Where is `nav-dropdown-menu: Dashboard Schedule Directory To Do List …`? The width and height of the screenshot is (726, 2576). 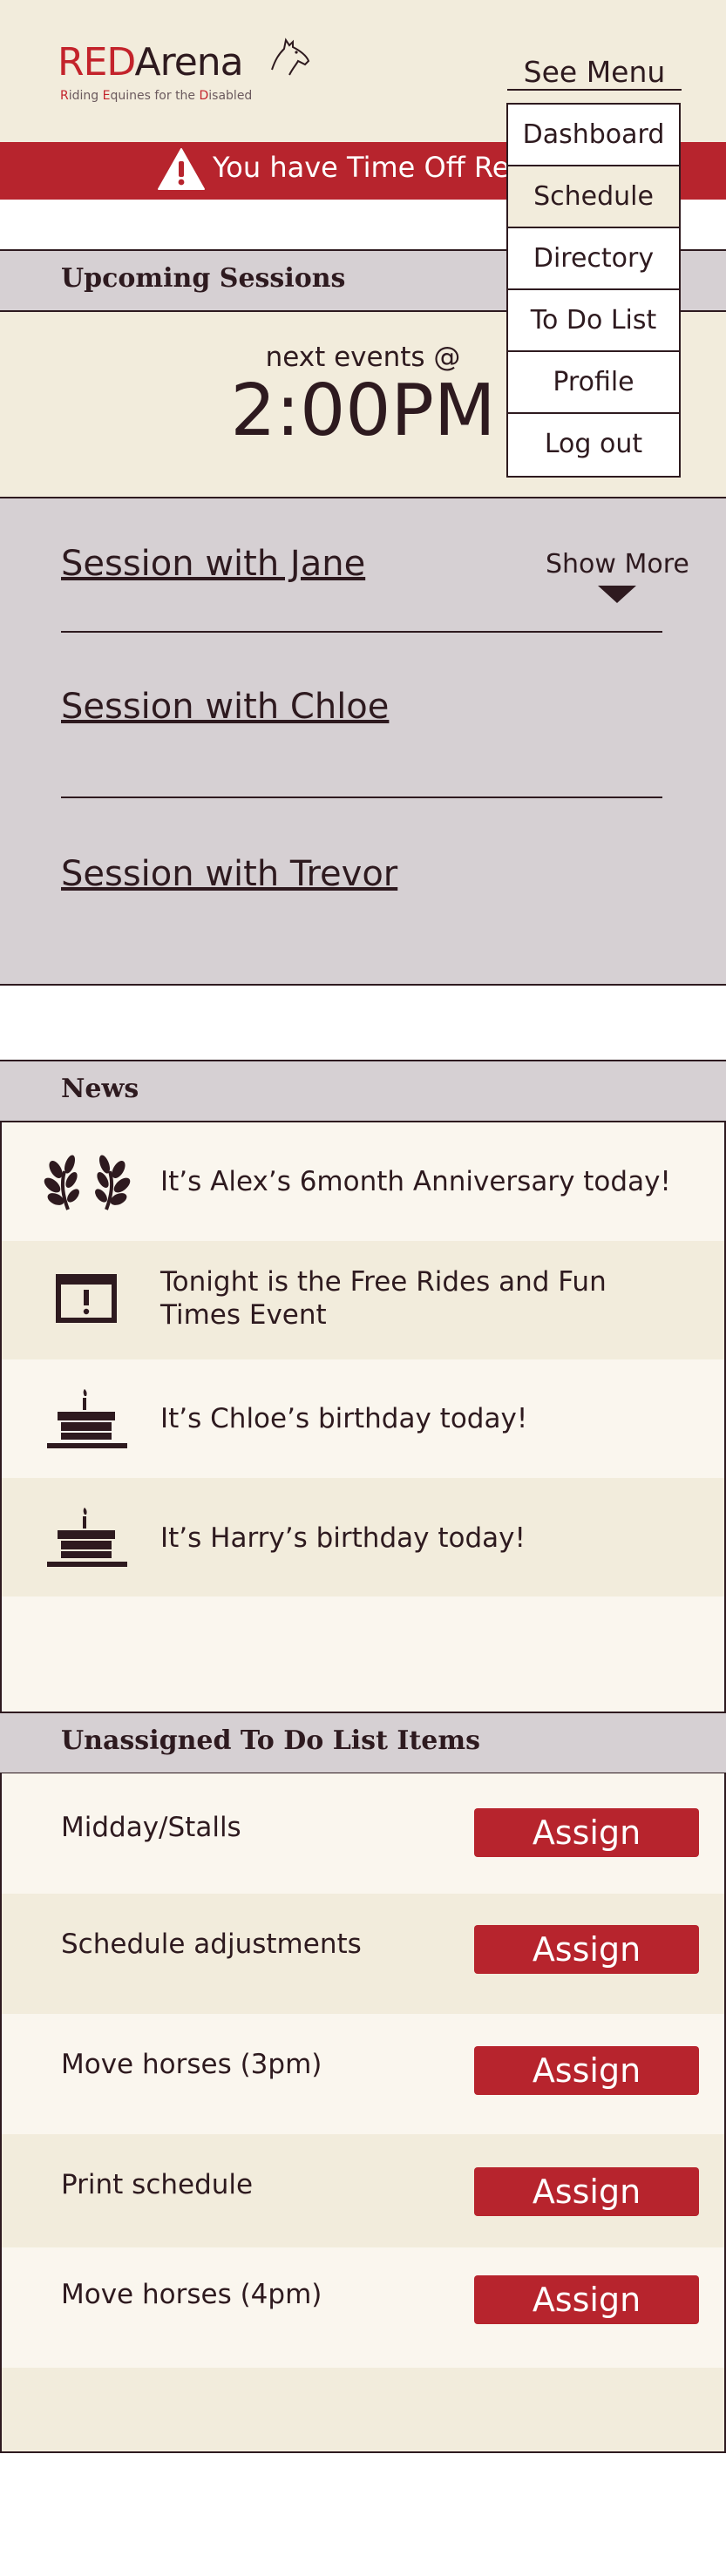 nav-dropdown-menu: Dashboard Schedule Directory To Do List … is located at coordinates (593, 291).